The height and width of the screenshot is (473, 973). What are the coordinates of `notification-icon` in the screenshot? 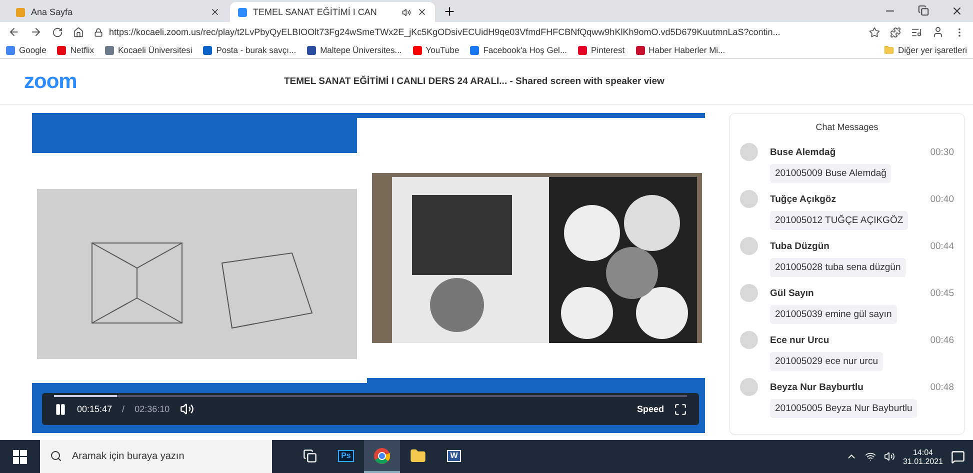 It's located at (958, 457).